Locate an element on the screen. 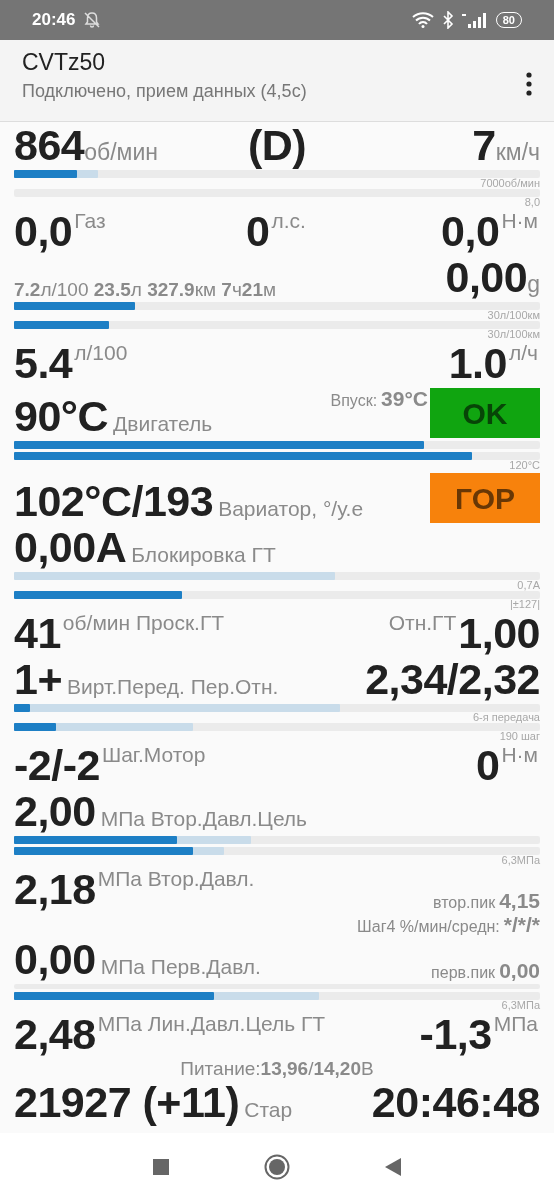 This screenshot has width=554, height=1200. reading-value: -1,3 is located at coordinates (455, 1034).